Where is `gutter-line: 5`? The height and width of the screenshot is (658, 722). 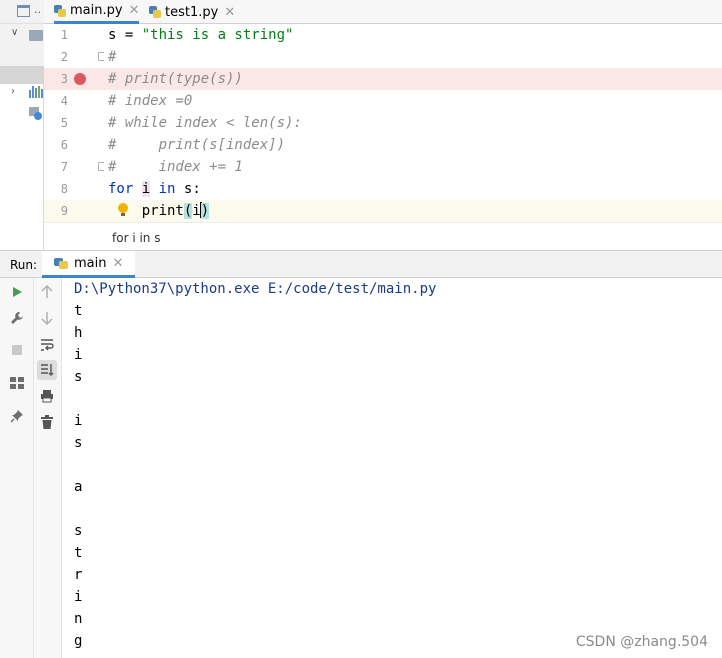 gutter-line: 5 is located at coordinates (74, 123).